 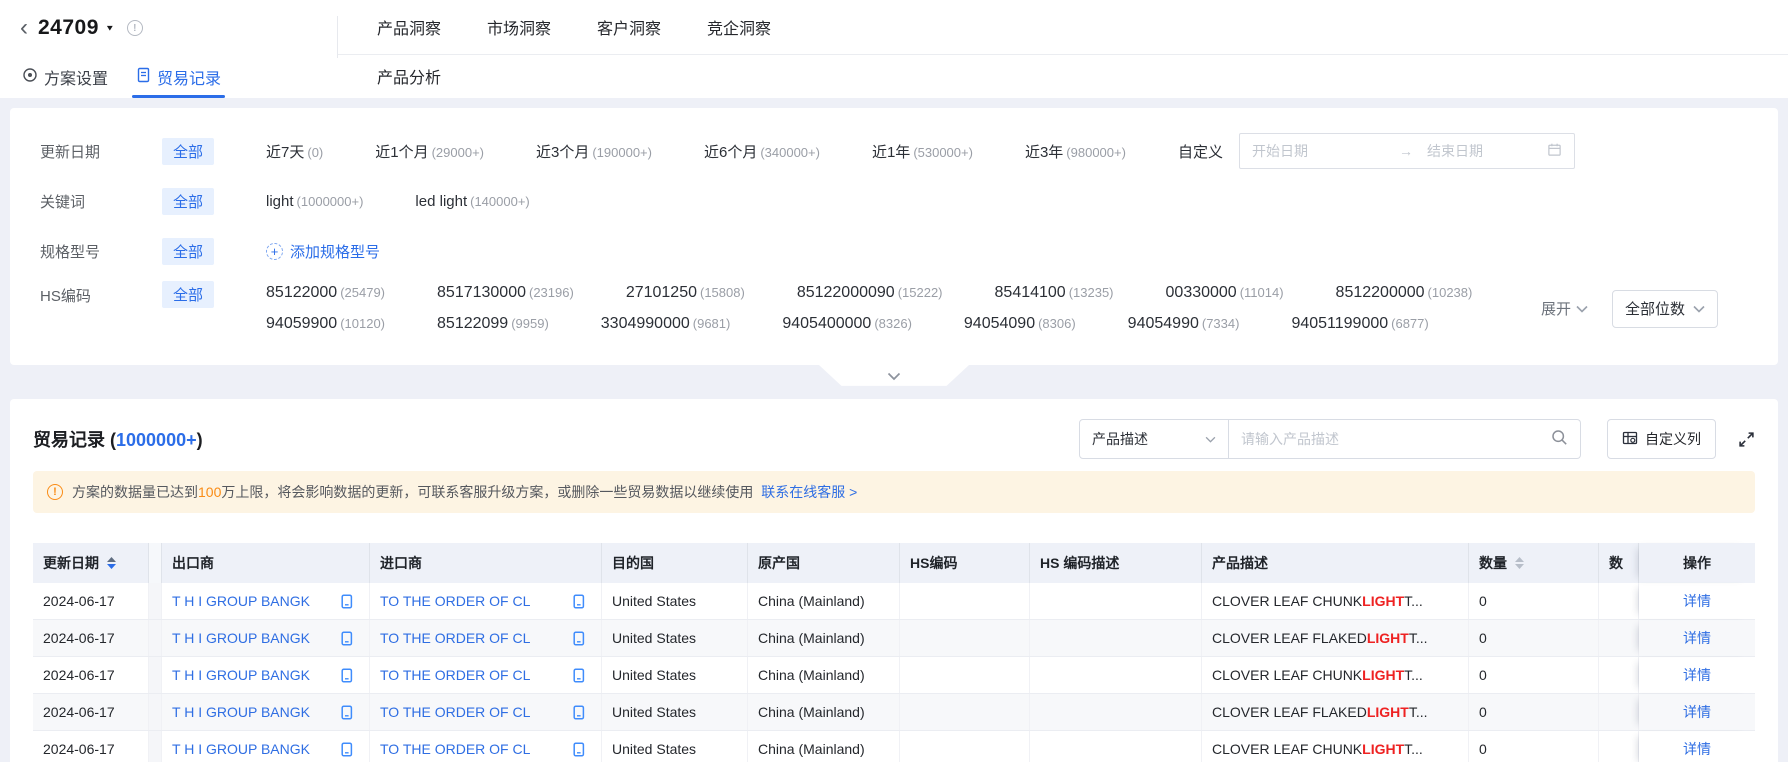 I want to click on date-filter-option: 近6个月 (340000+), so click(x=762, y=151).